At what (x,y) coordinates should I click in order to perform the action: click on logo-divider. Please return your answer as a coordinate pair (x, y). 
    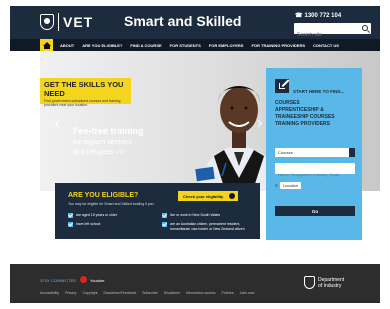
    Looking at the image, I should click on (58, 22).